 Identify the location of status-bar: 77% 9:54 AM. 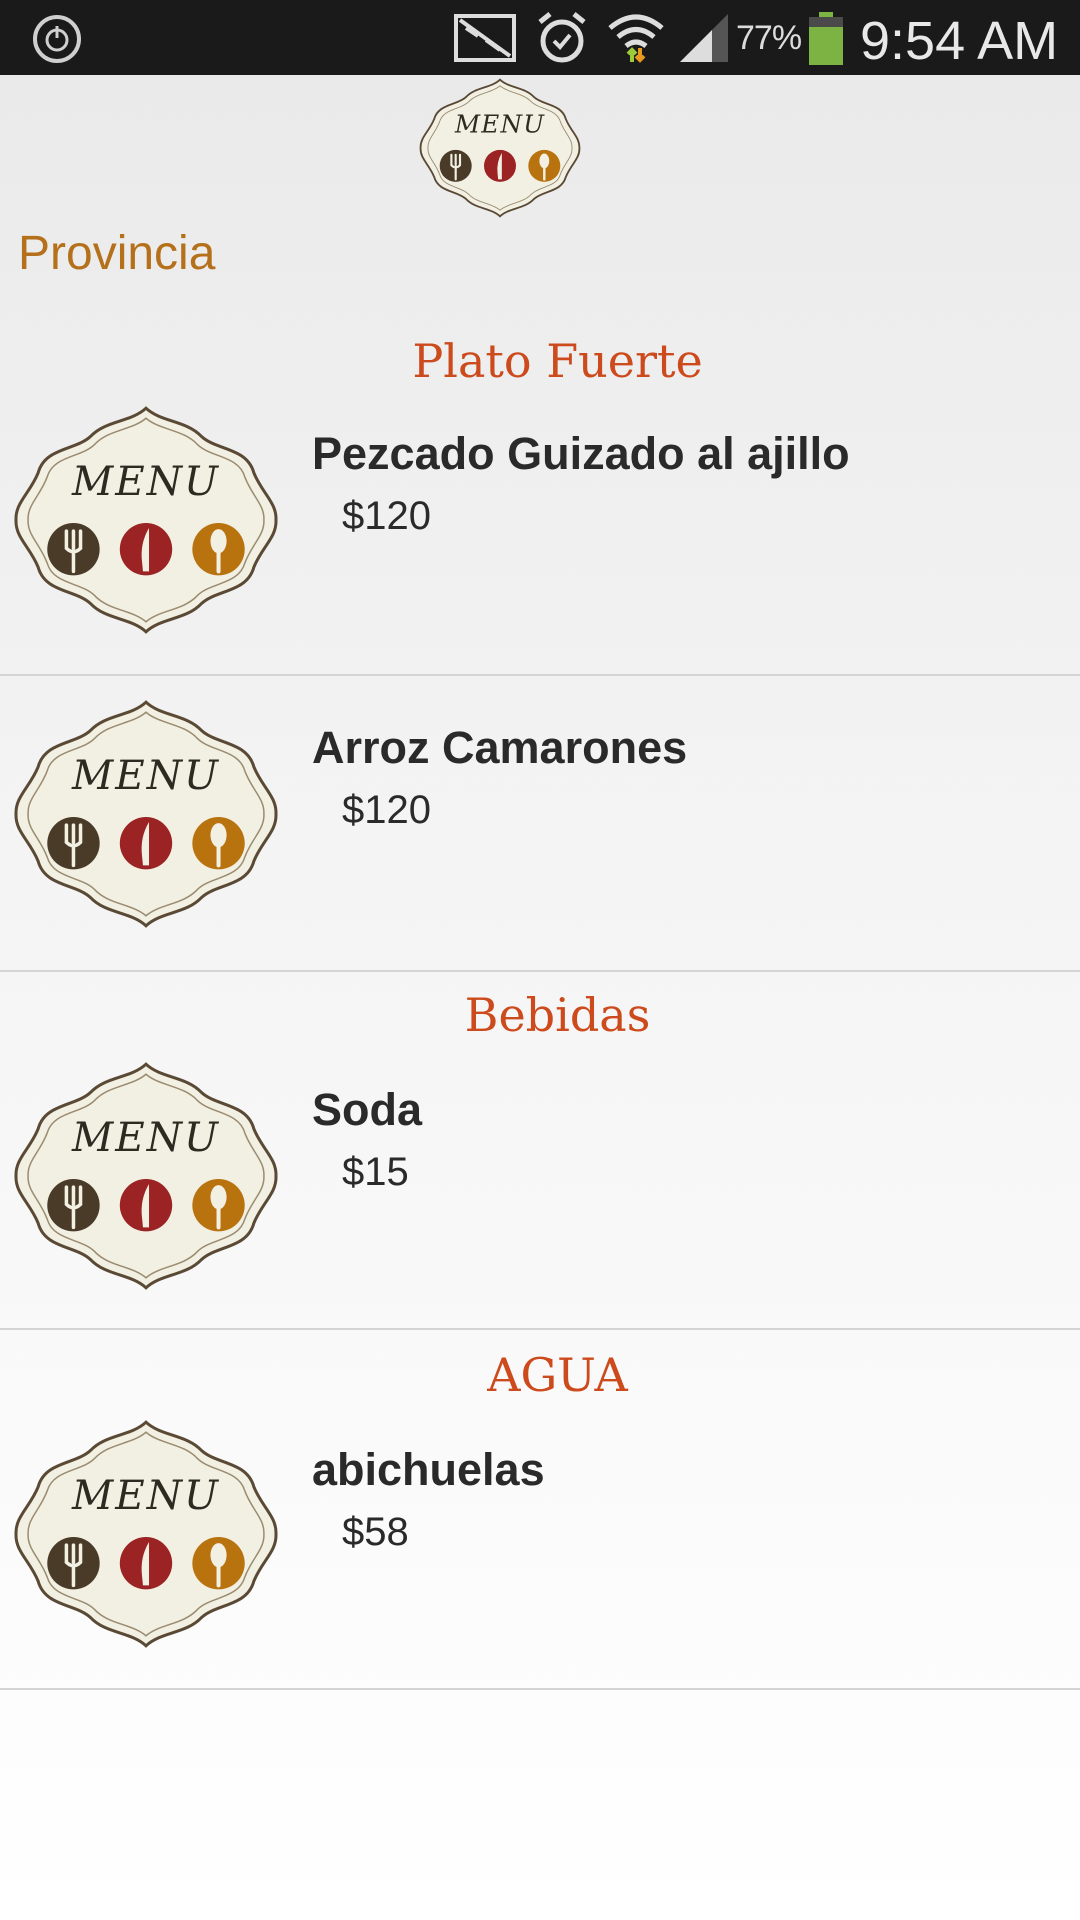
(540, 37).